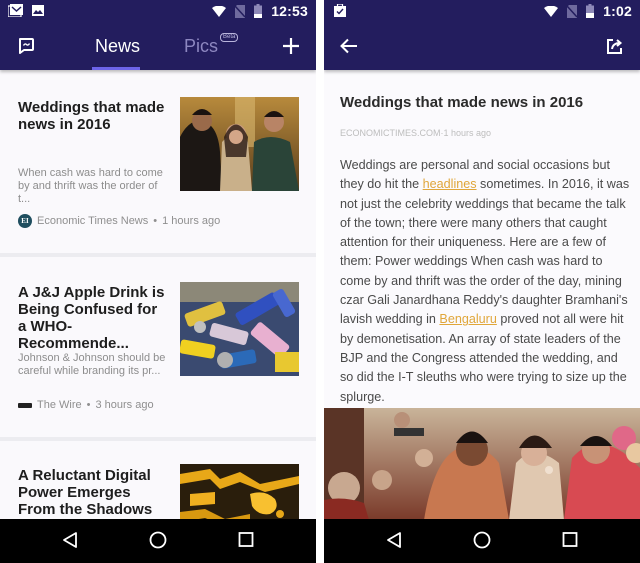  I want to click on share-icon, so click(615, 46).